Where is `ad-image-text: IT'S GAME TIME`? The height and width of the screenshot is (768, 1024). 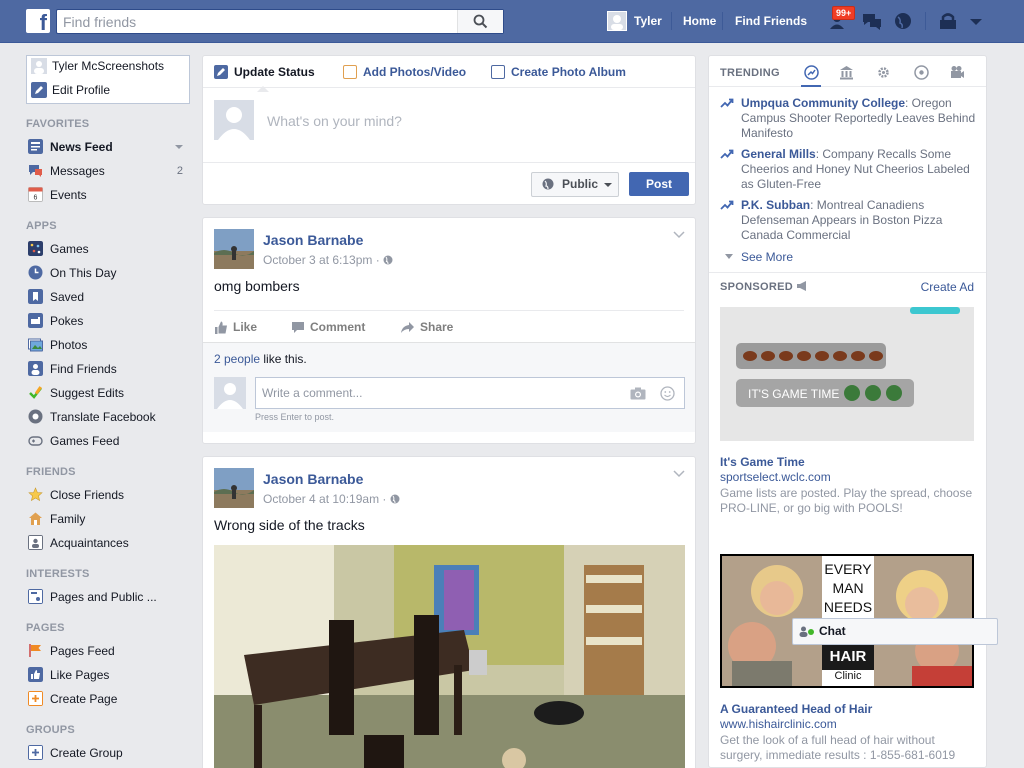
ad-image-text: IT'S GAME TIME is located at coordinates (794, 394).